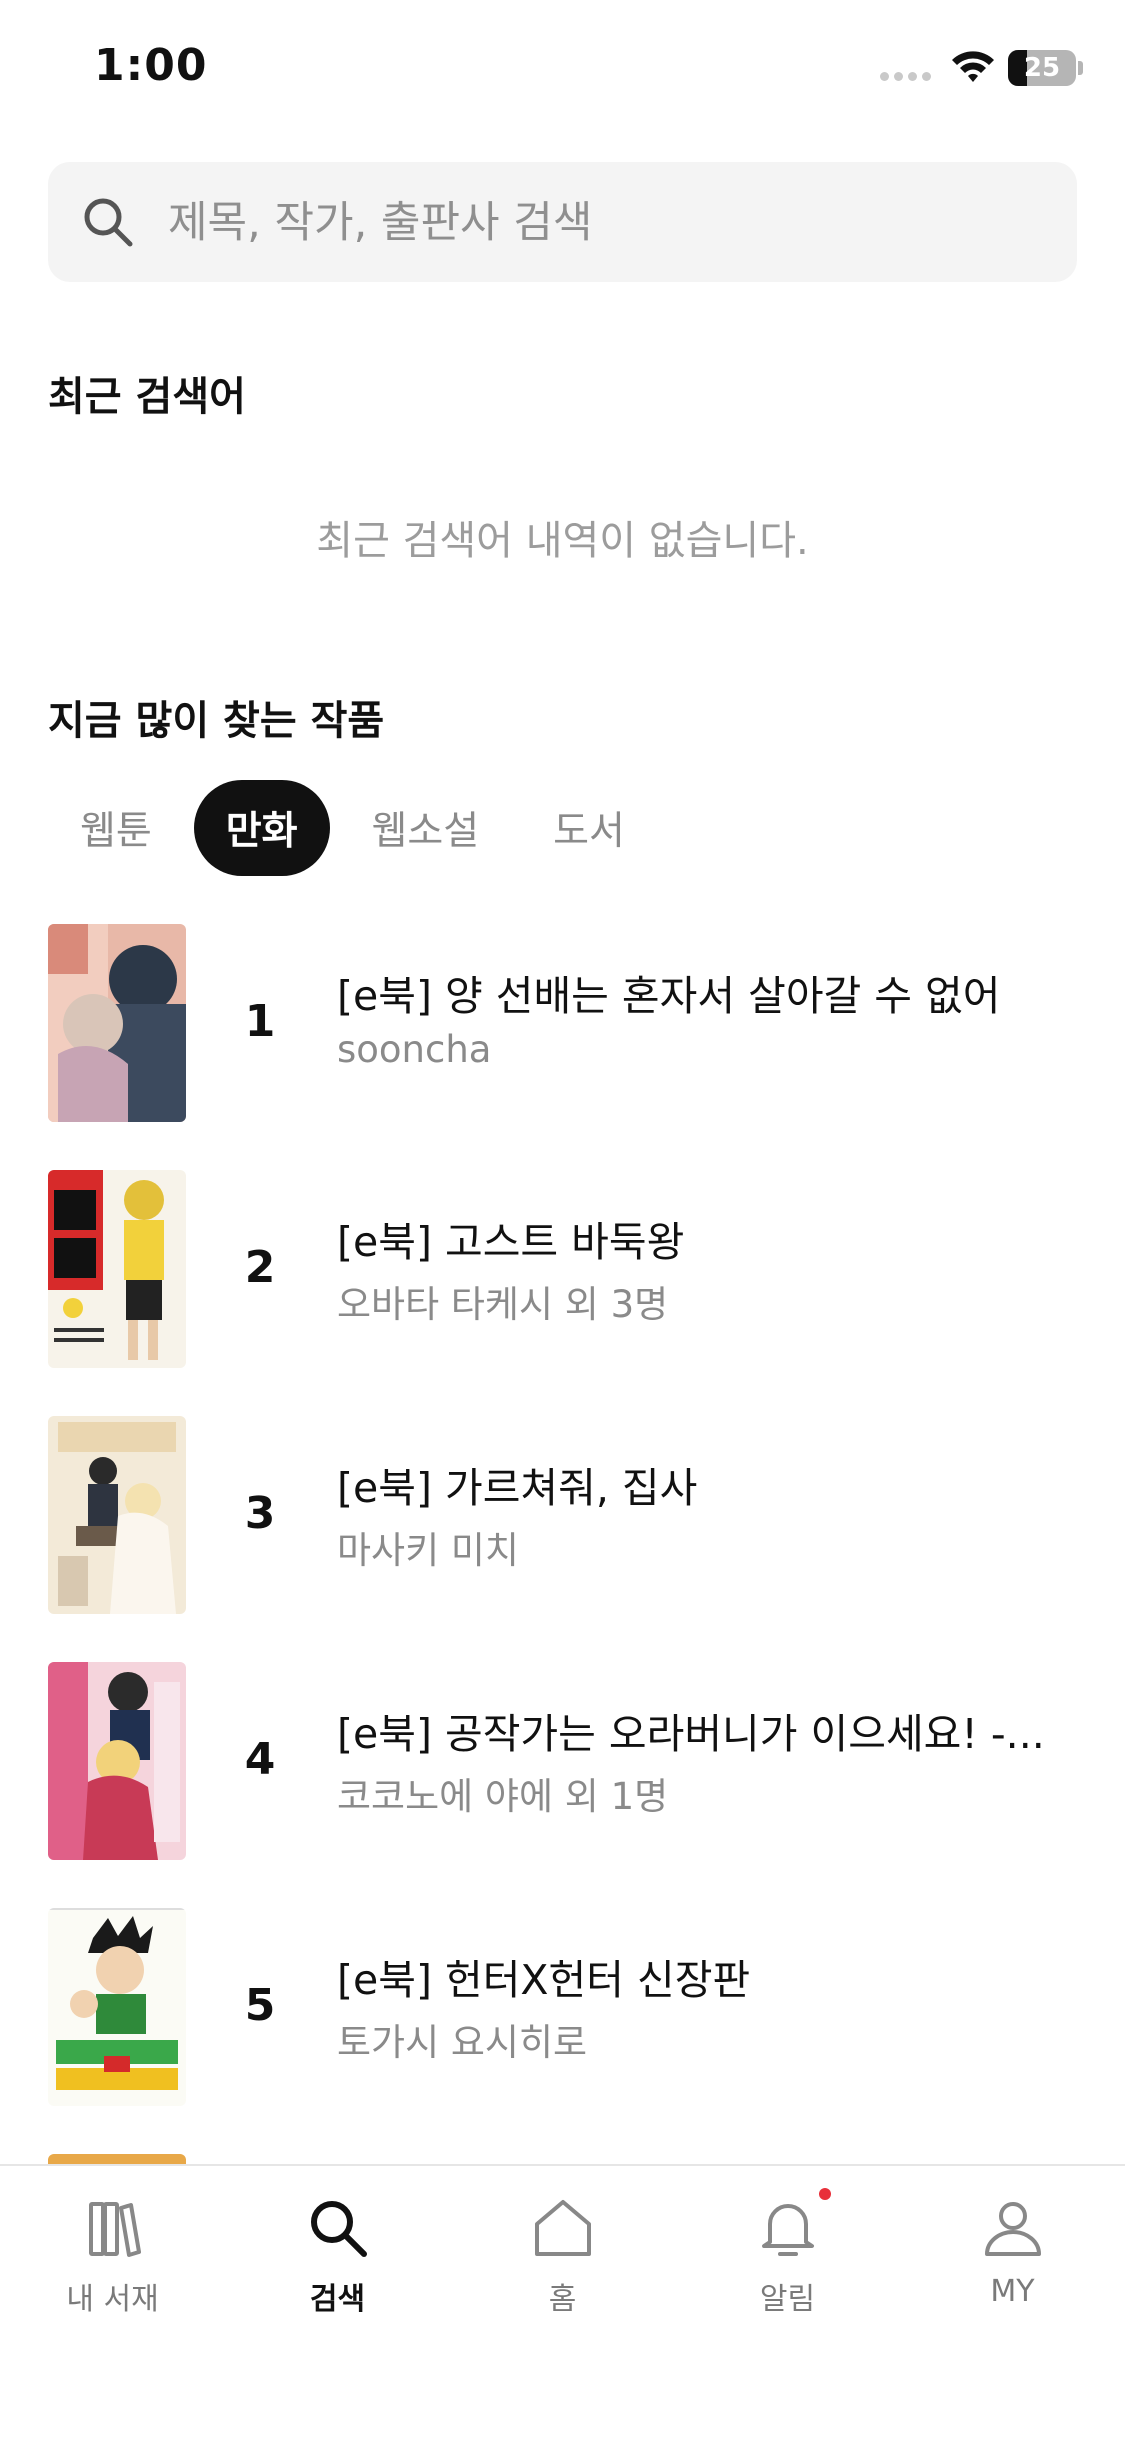 Image resolution: width=1125 pixels, height=2438 pixels. I want to click on home-icon, so click(562, 2228).